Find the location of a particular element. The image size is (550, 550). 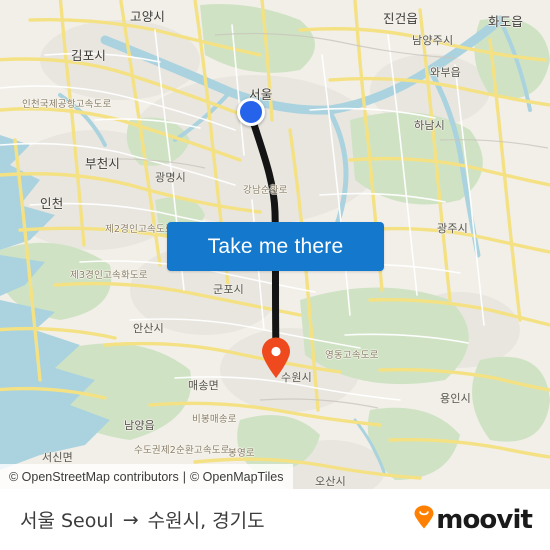

take-me-there-button: Take me there is located at coordinates (275, 246).